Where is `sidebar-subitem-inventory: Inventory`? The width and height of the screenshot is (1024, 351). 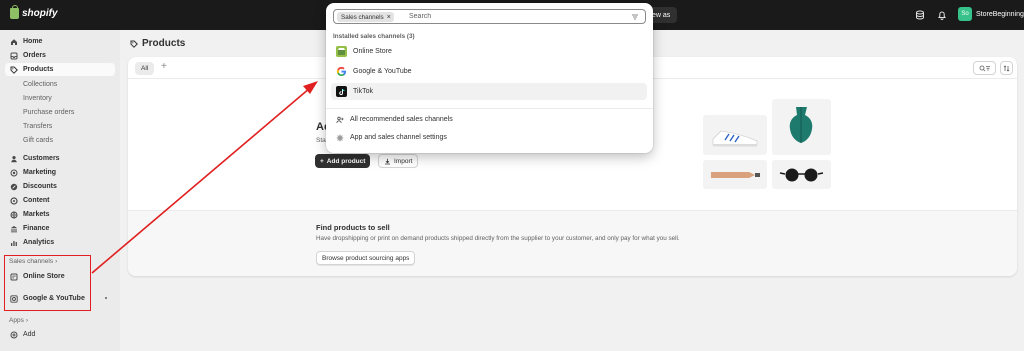 sidebar-subitem-inventory: Inventory is located at coordinates (37, 98).